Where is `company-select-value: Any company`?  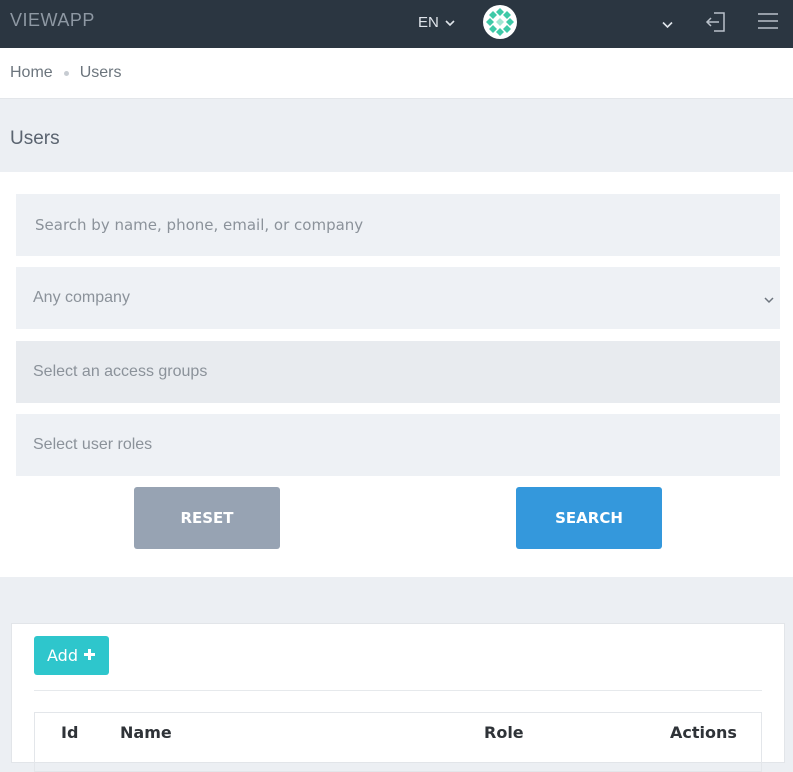
company-select-value: Any company is located at coordinates (81, 297).